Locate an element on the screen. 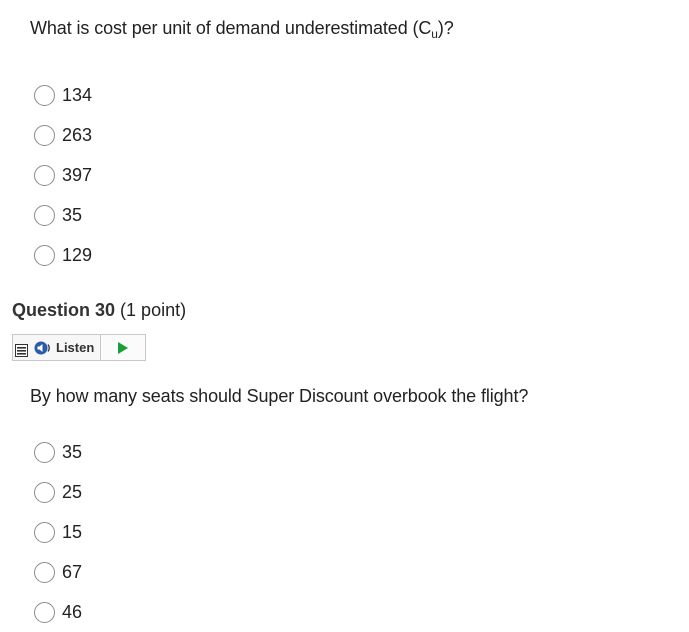  question-30-header: Question 30 (1 point) is located at coordinates (99, 310).